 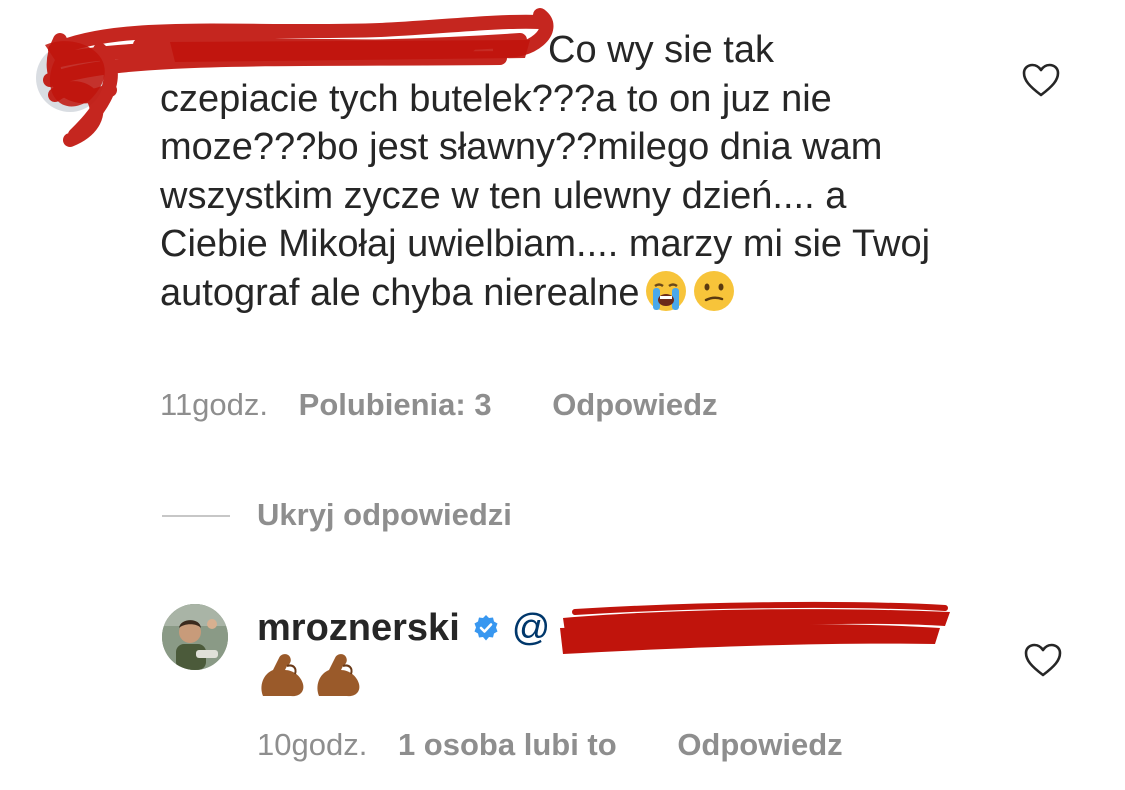 I want to click on avatar-photo, so click(x=195, y=637).